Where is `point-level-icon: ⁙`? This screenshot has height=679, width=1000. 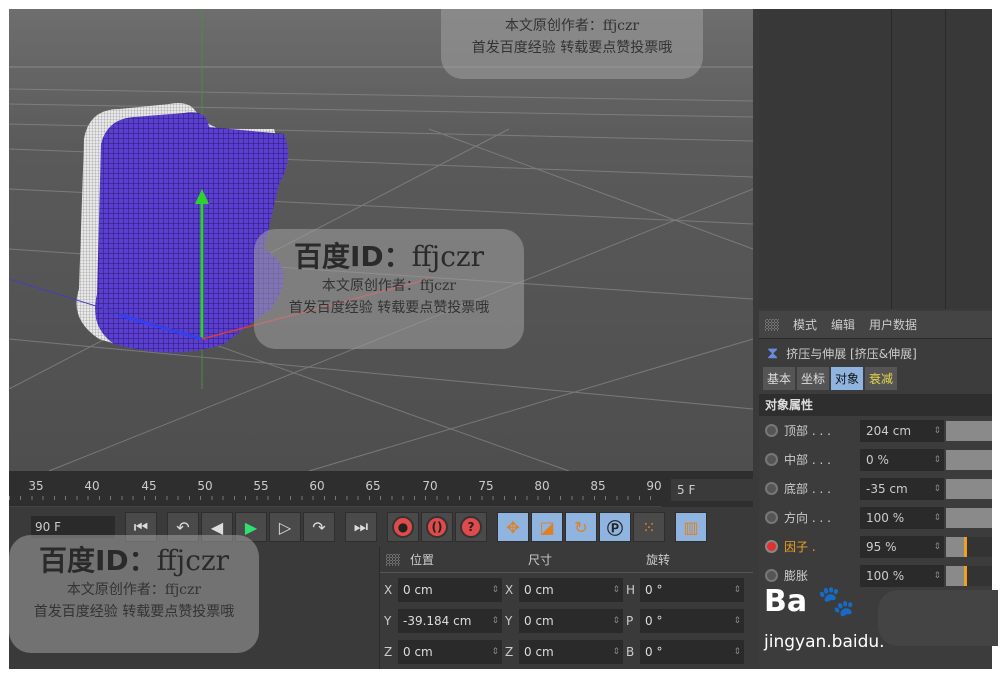 point-level-icon: ⁙ is located at coordinates (649, 527).